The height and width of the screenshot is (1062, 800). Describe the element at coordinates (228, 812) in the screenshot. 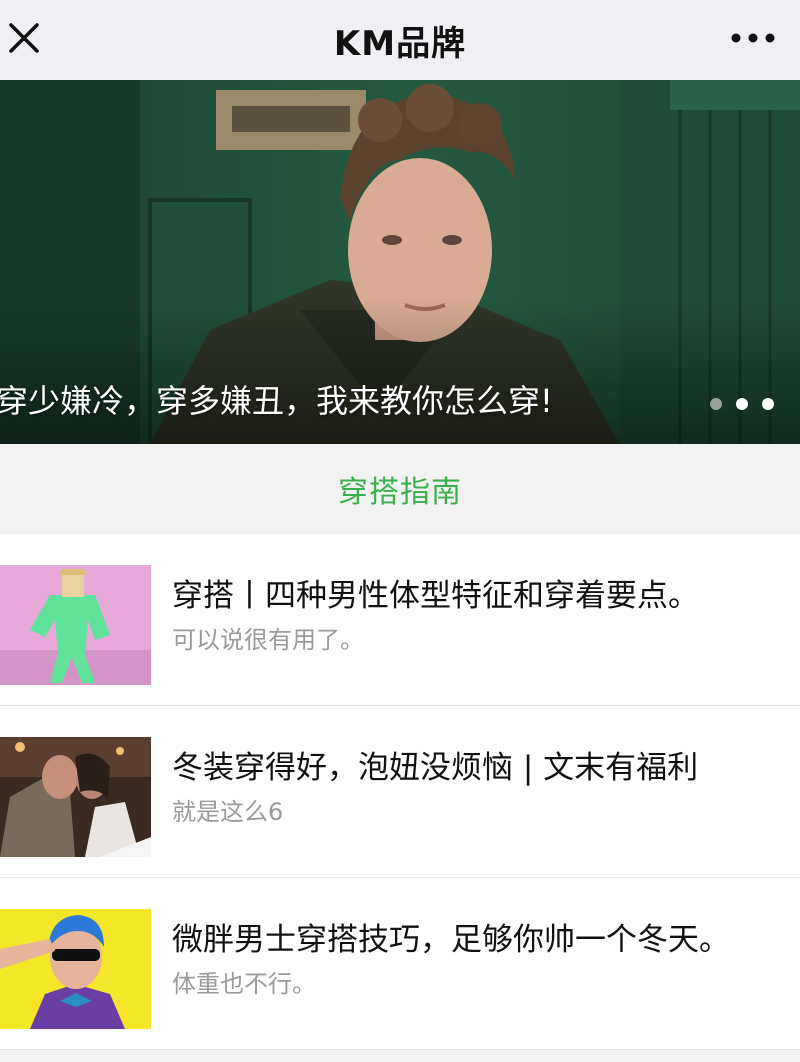

I see `article-subtitle: 就是这么6` at that location.